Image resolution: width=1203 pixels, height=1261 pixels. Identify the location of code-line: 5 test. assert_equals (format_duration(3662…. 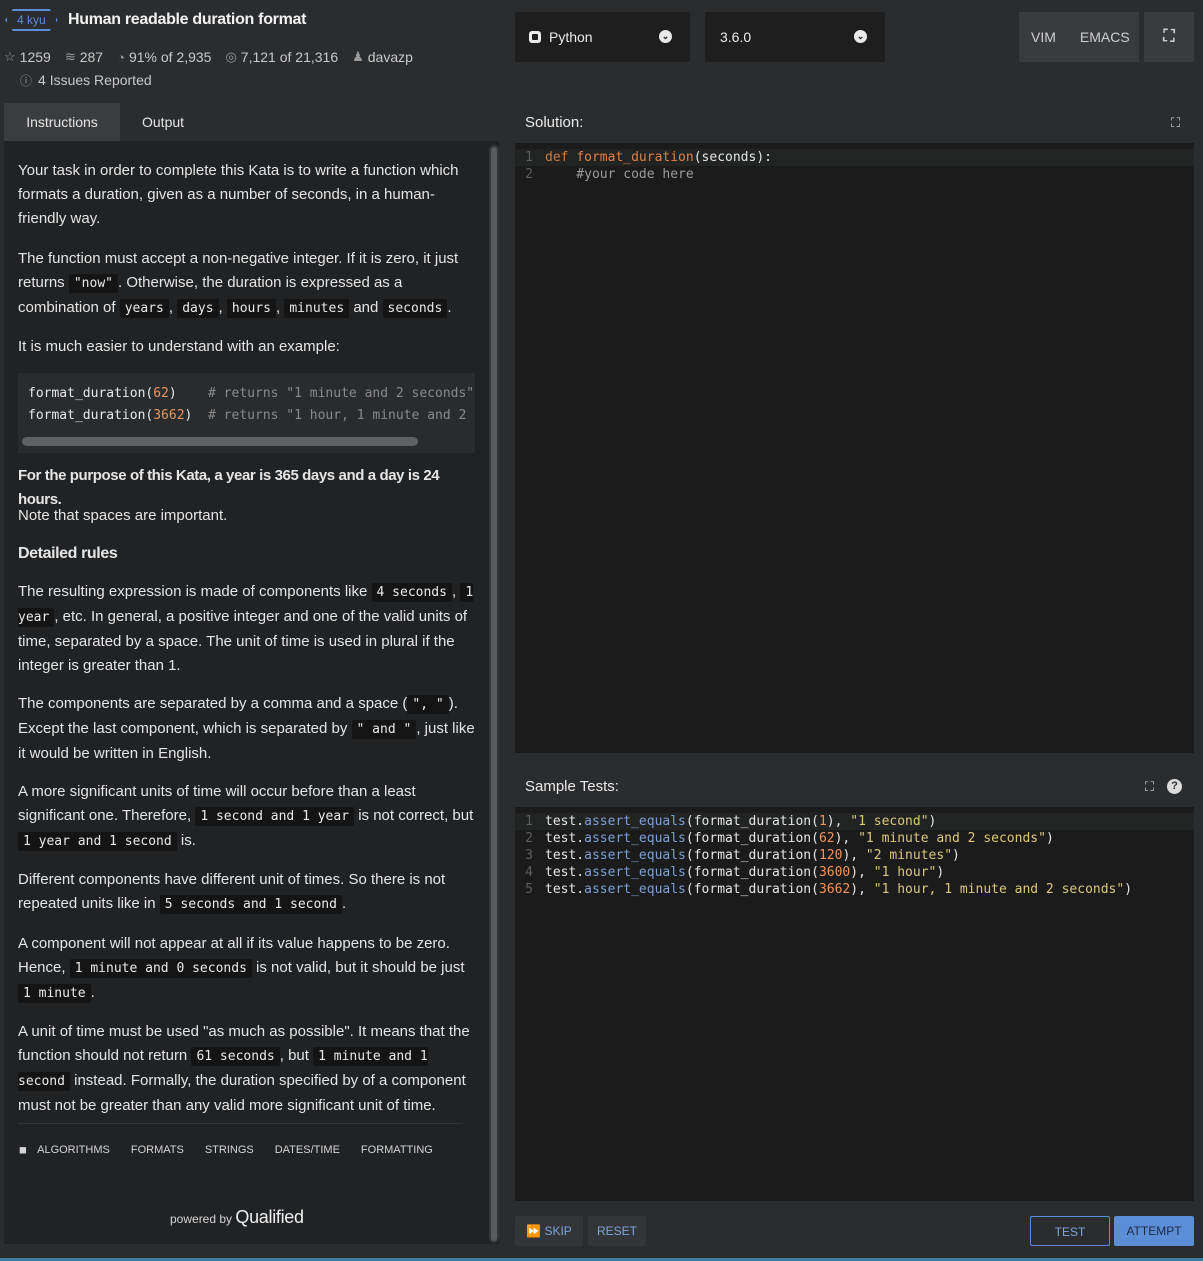
(854, 889).